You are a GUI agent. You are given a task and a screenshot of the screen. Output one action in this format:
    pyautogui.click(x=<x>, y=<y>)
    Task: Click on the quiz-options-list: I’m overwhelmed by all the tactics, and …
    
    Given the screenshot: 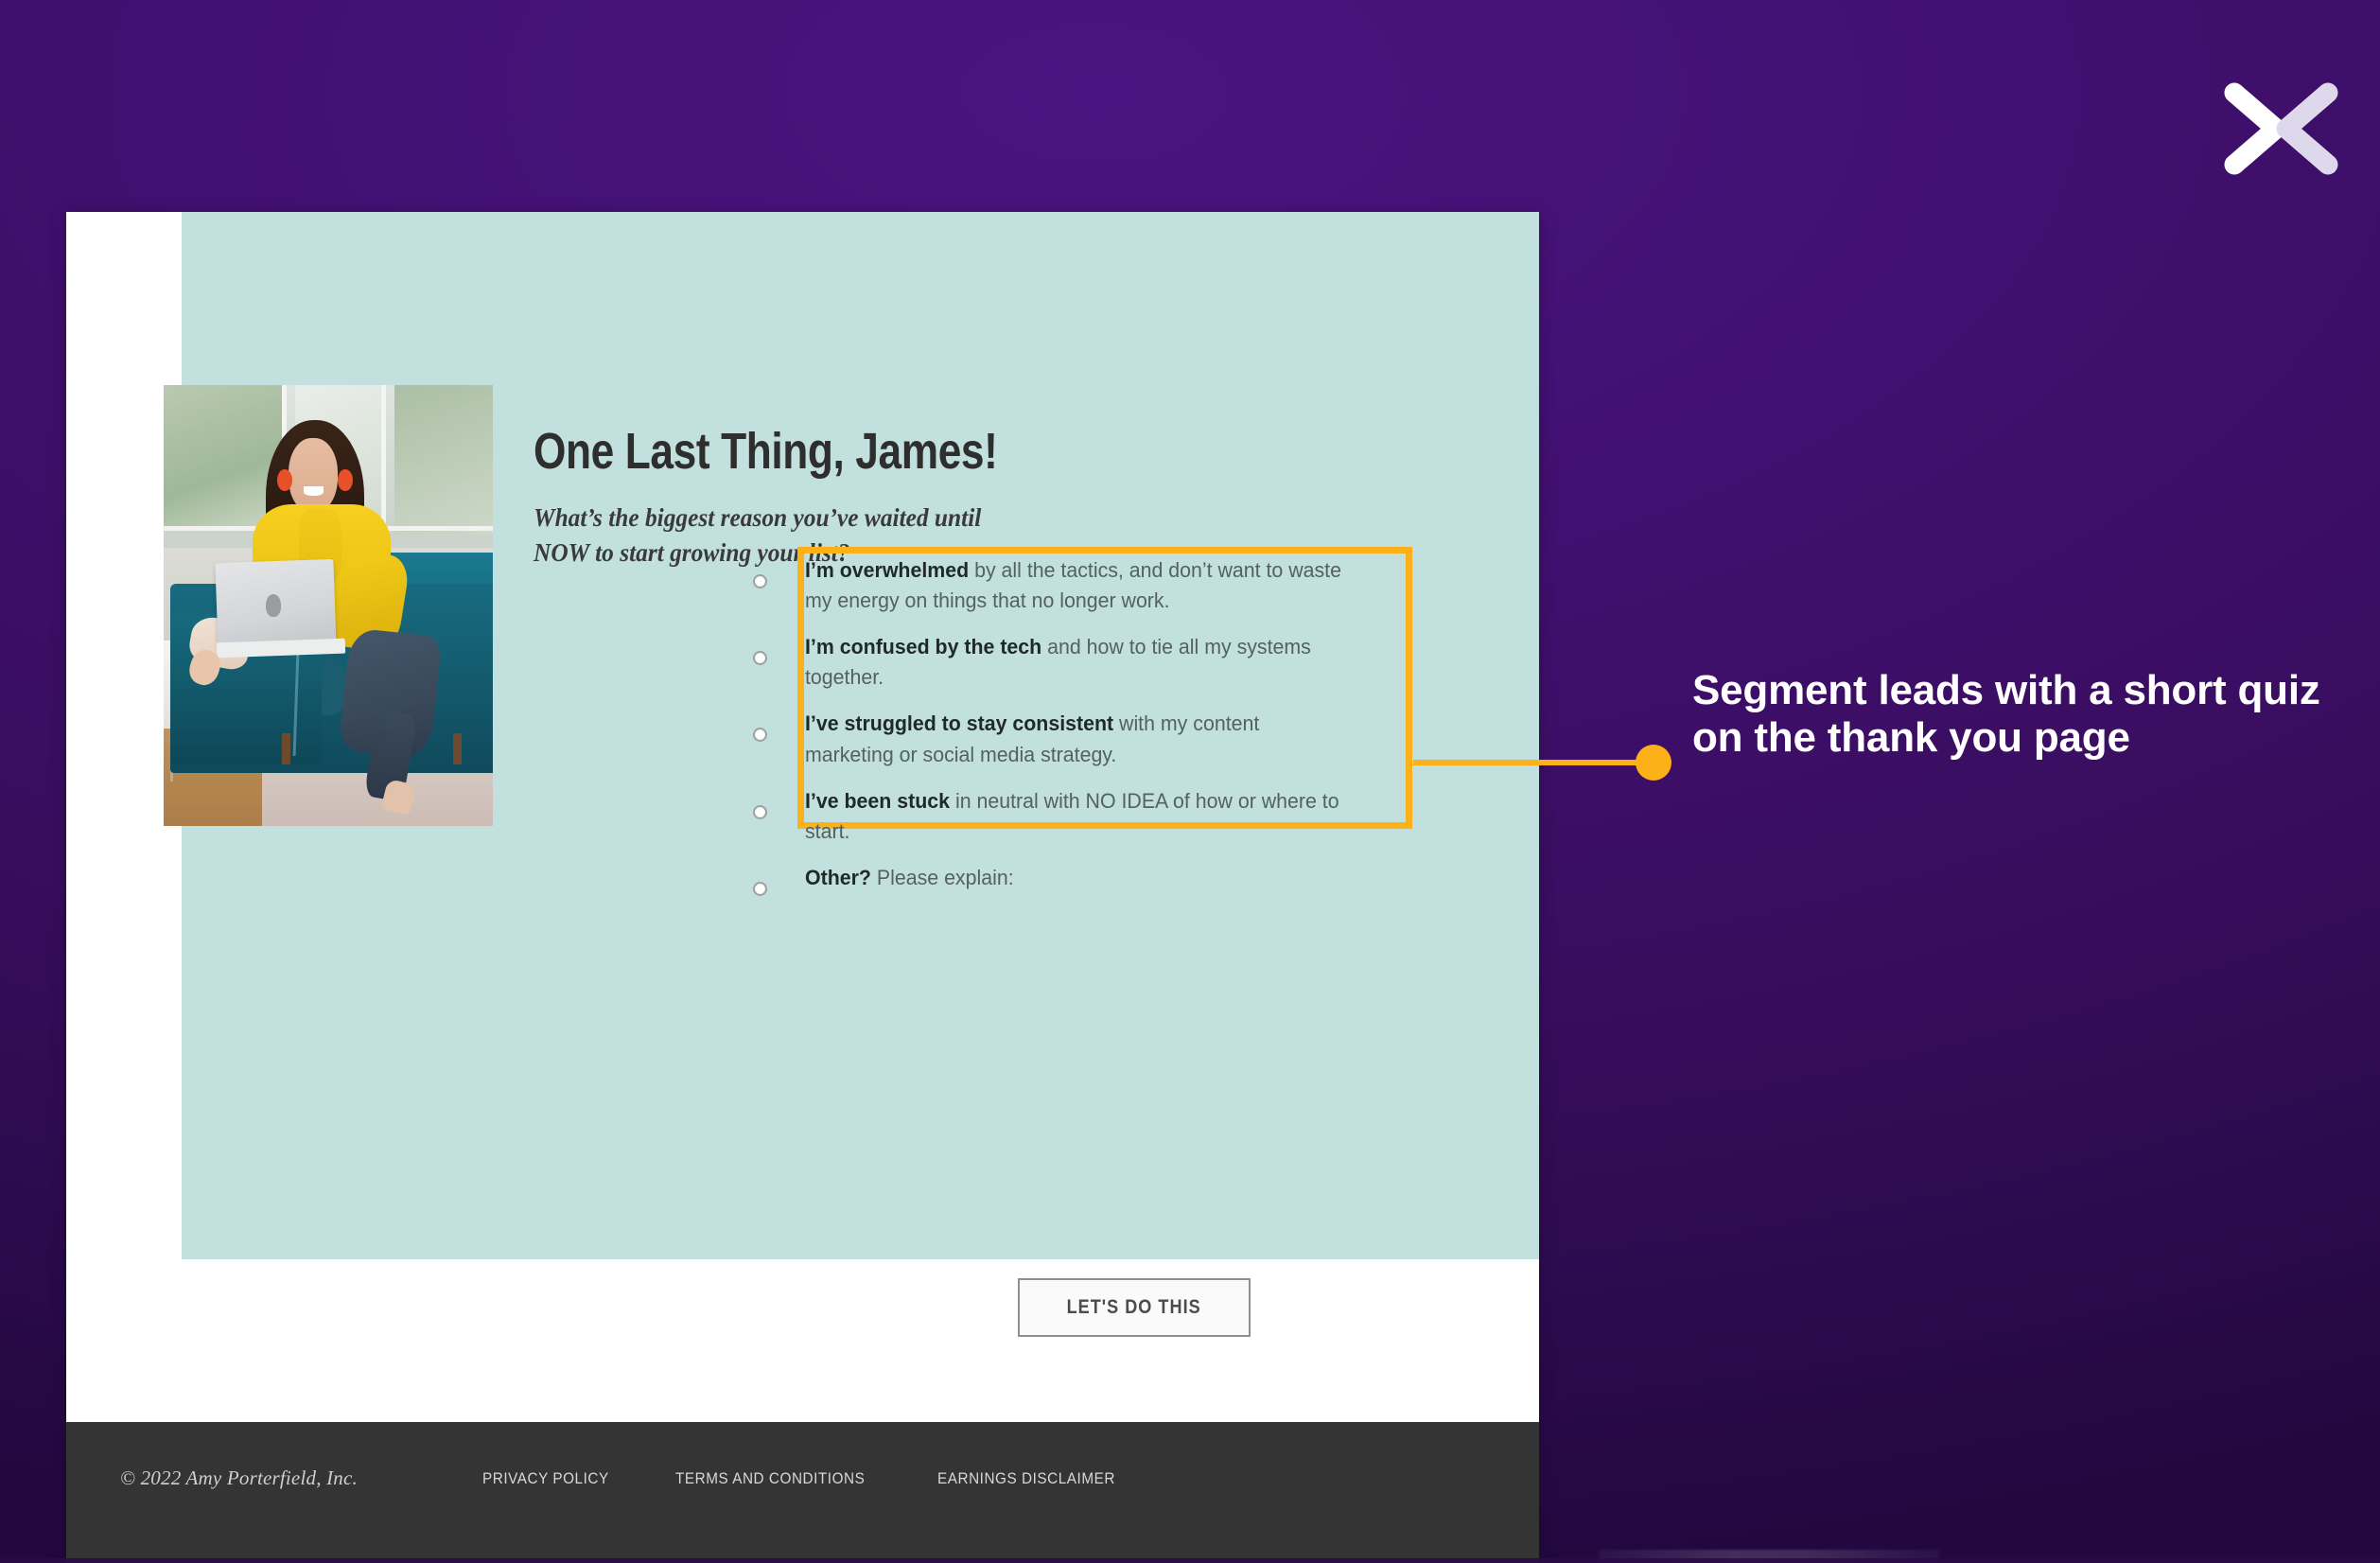 What is the action you would take?
    pyautogui.click(x=1084, y=726)
    